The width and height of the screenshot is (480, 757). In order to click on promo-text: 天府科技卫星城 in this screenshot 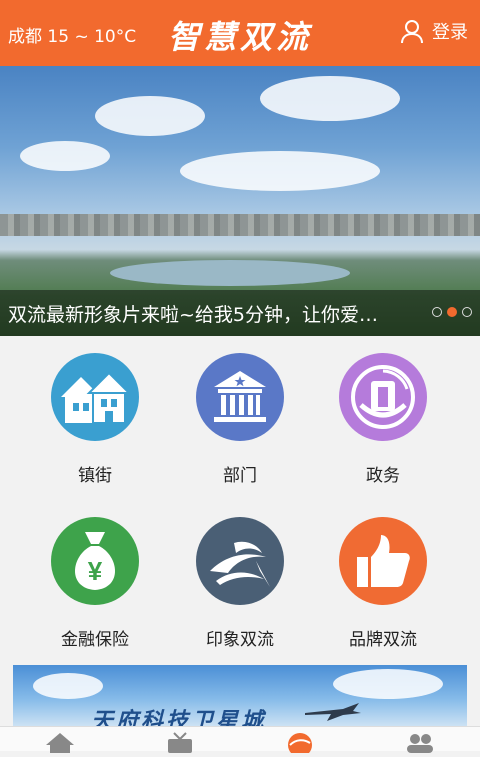, I will do `click(179, 717)`.